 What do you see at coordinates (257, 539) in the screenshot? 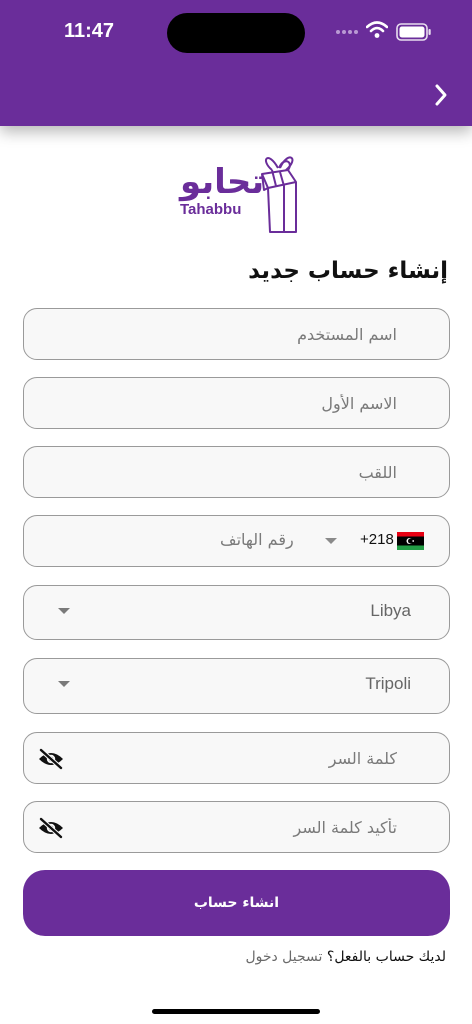
I see `phone-input-placeholder: رقم الهاتف` at bounding box center [257, 539].